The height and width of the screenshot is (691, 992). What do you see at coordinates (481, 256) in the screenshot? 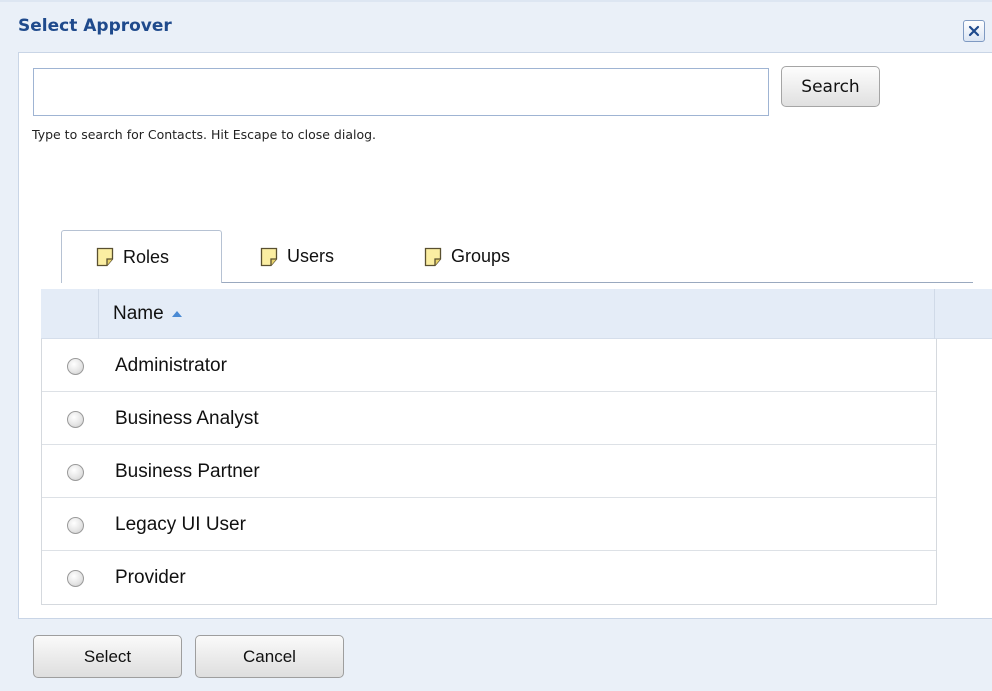
I see `tab-label: Groups` at bounding box center [481, 256].